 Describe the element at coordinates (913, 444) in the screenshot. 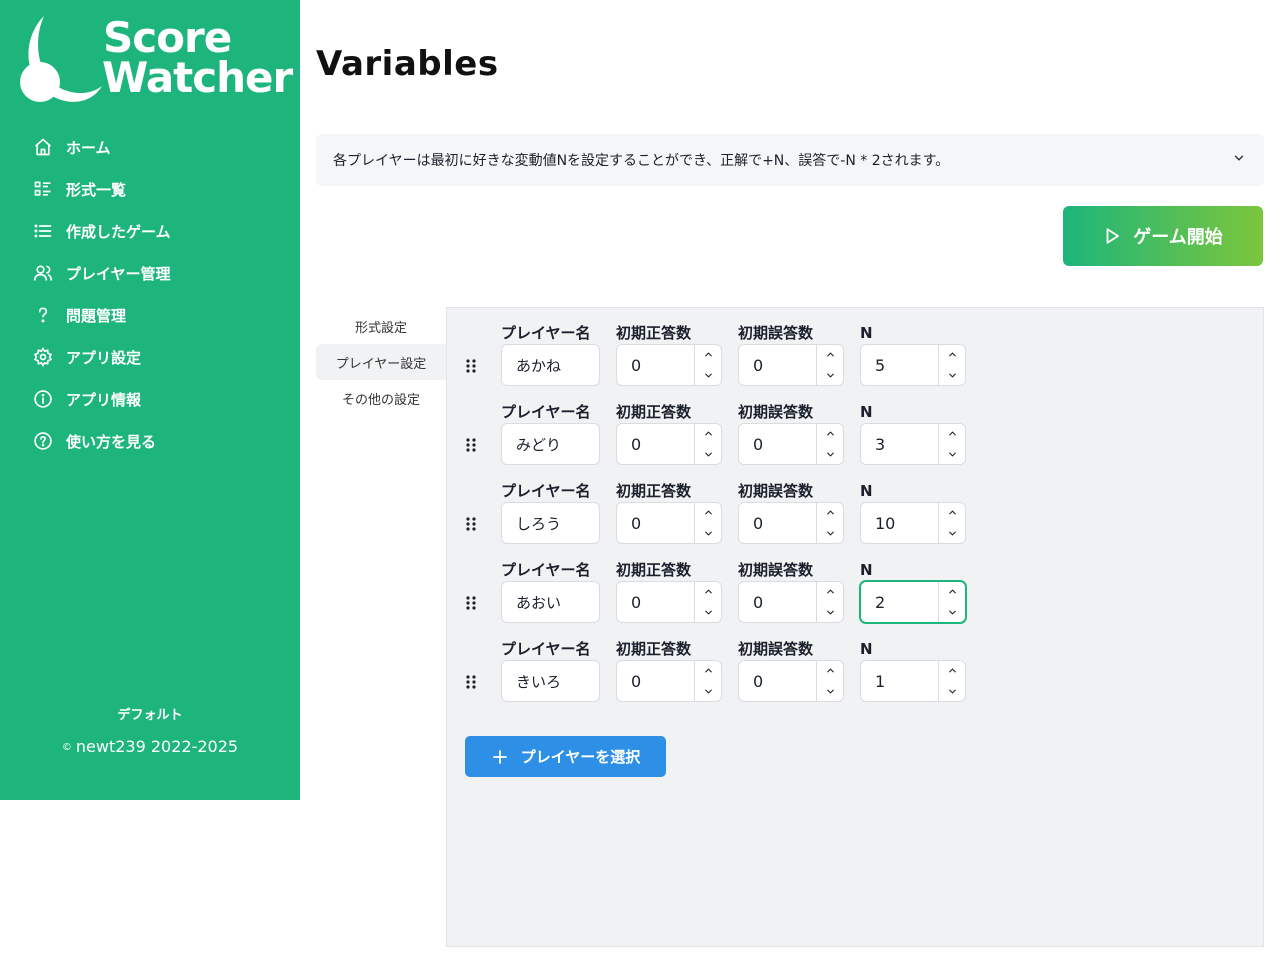

I see `variable-n-input: 3` at that location.